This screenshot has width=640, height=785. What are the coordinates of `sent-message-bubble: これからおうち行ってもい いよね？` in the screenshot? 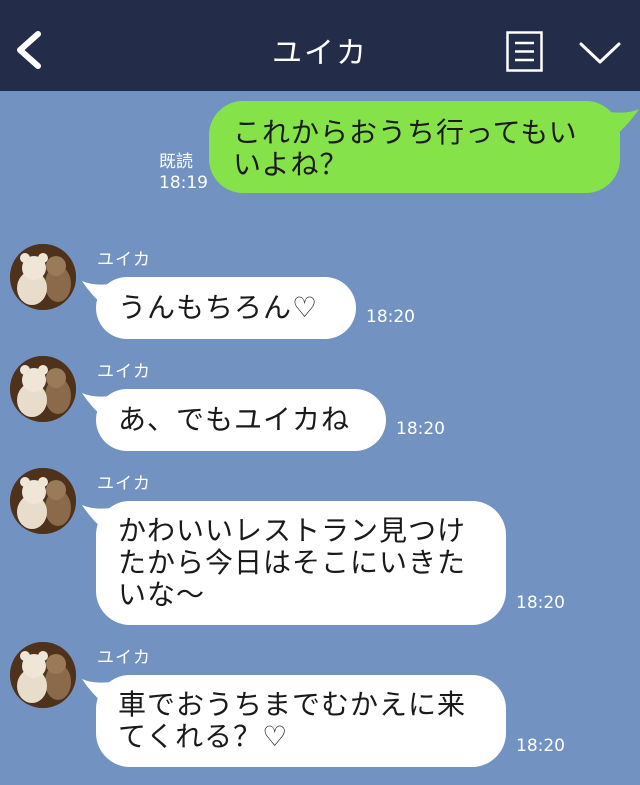 It's located at (414, 147).